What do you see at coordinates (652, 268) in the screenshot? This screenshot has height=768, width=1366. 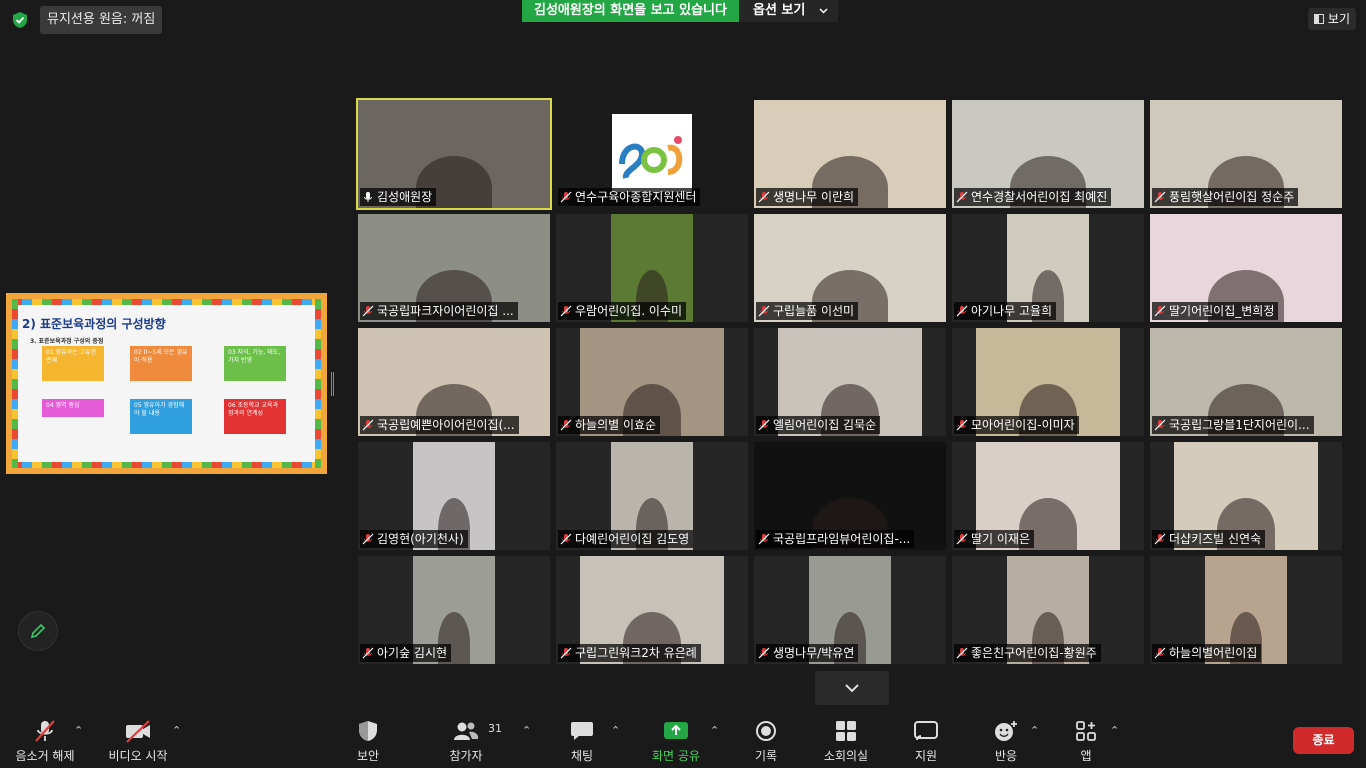 I see `participant-tile: 우람어린이집. 이수미` at bounding box center [652, 268].